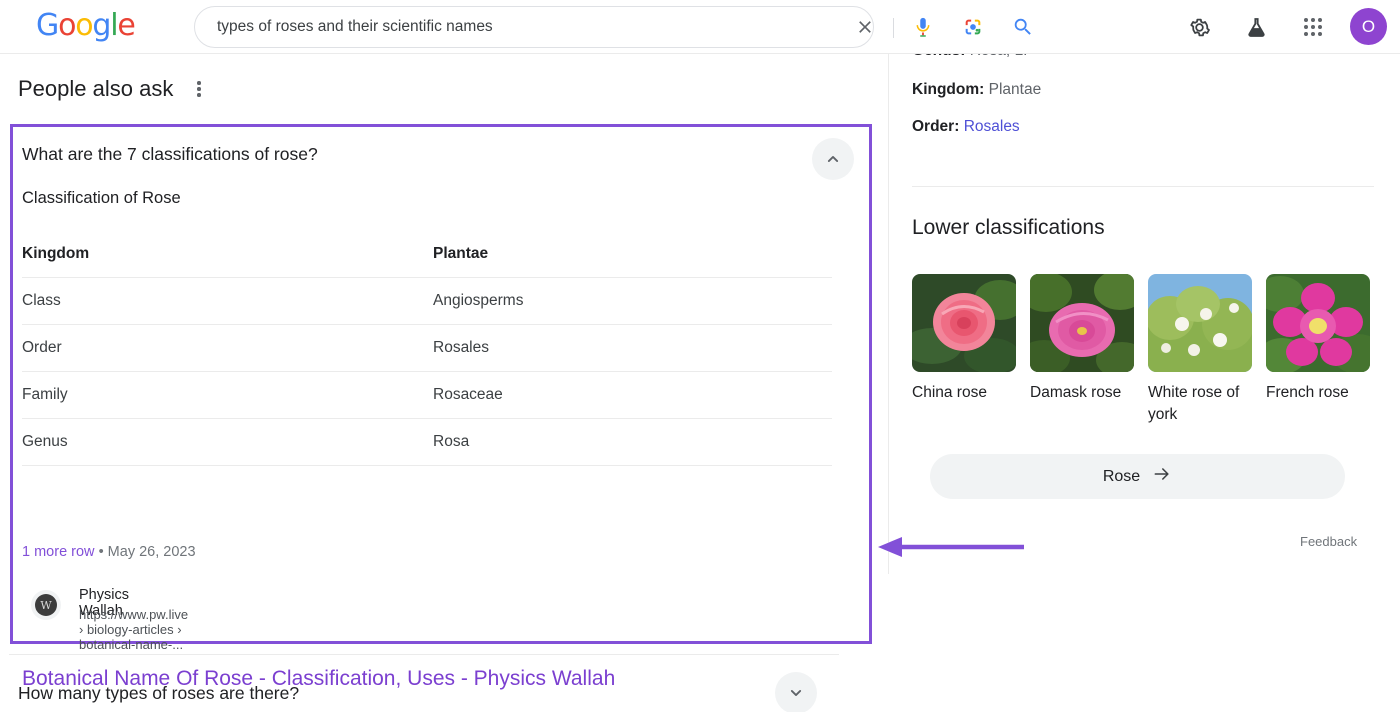 Image resolution: width=1400 pixels, height=712 pixels. Describe the element at coordinates (517, 27) in the screenshot. I see `search-input` at that location.